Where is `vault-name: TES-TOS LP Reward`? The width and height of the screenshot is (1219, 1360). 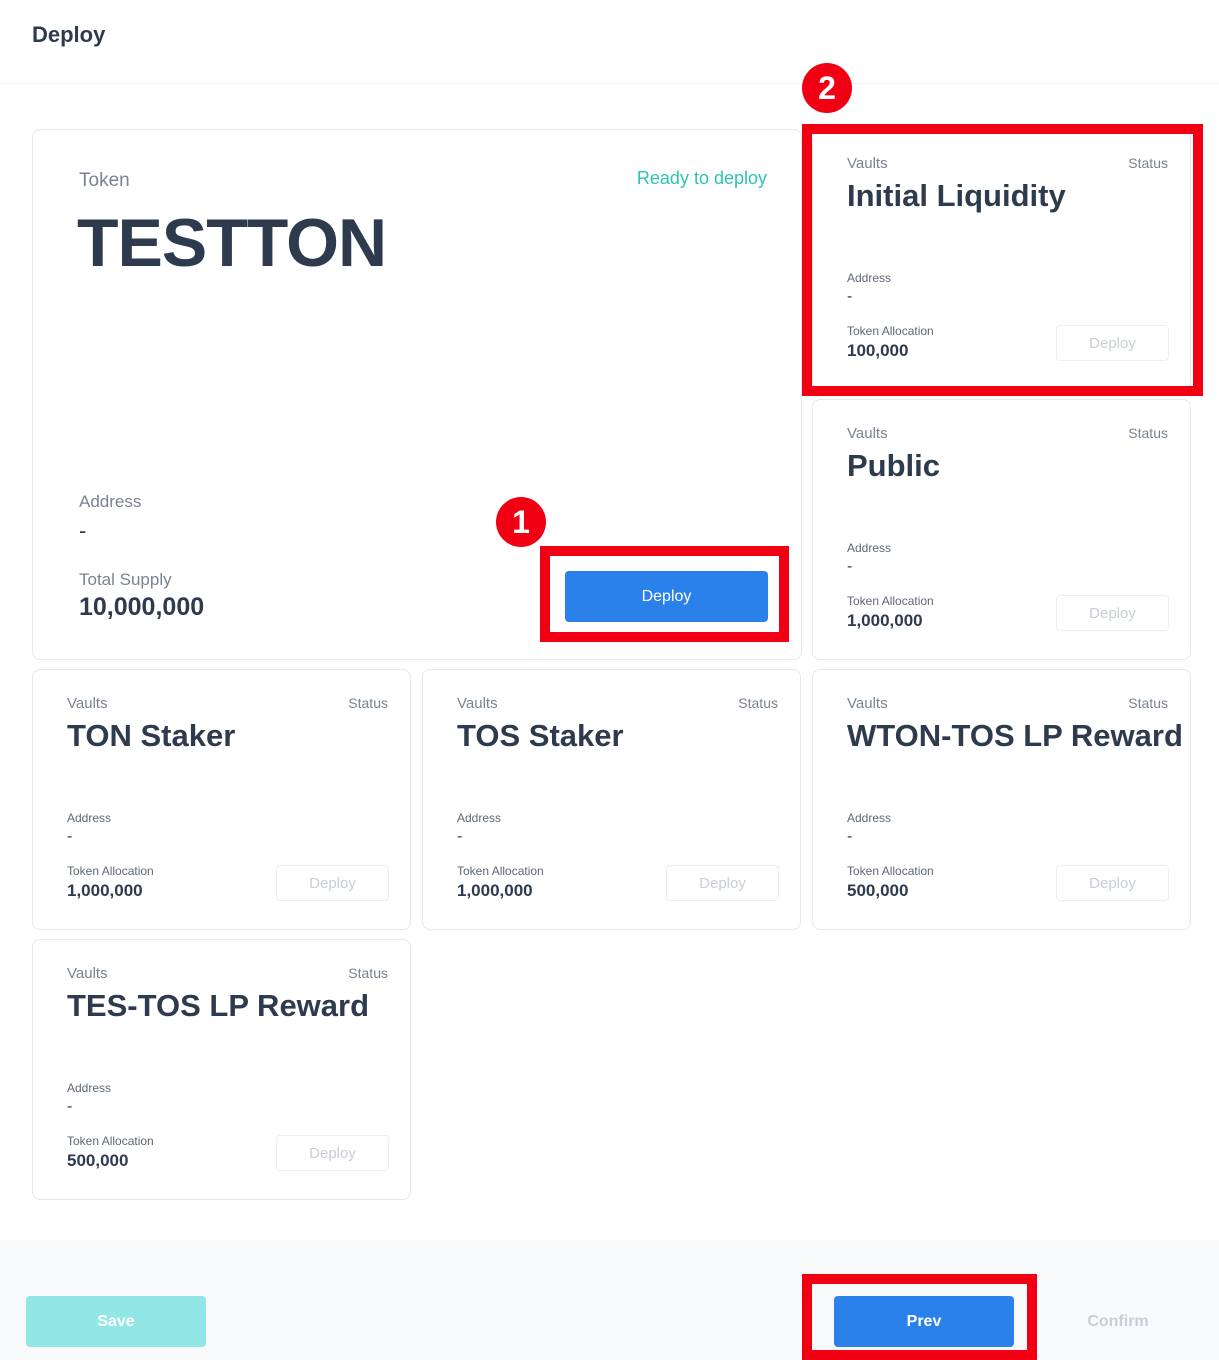
vault-name: TES-TOS LP Reward is located at coordinates (218, 1005).